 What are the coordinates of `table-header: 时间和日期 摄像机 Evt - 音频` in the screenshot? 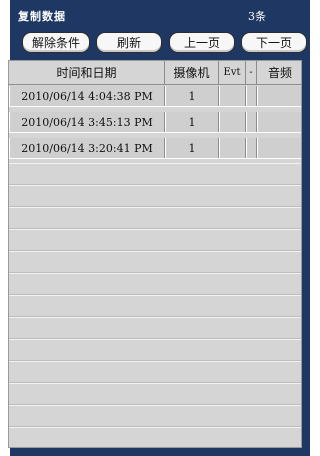 It's located at (155, 73).